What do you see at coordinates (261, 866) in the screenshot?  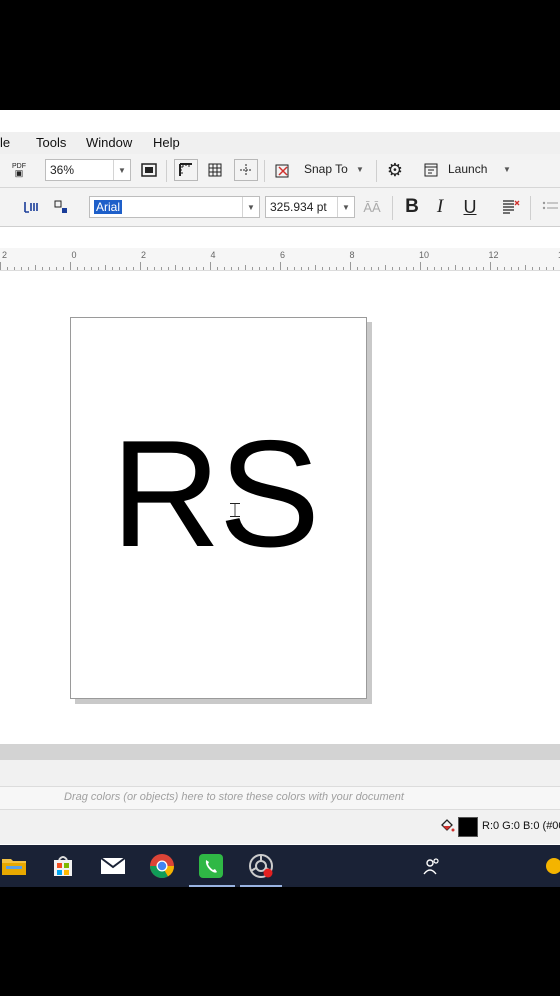 I see `recorder-app-icon` at bounding box center [261, 866].